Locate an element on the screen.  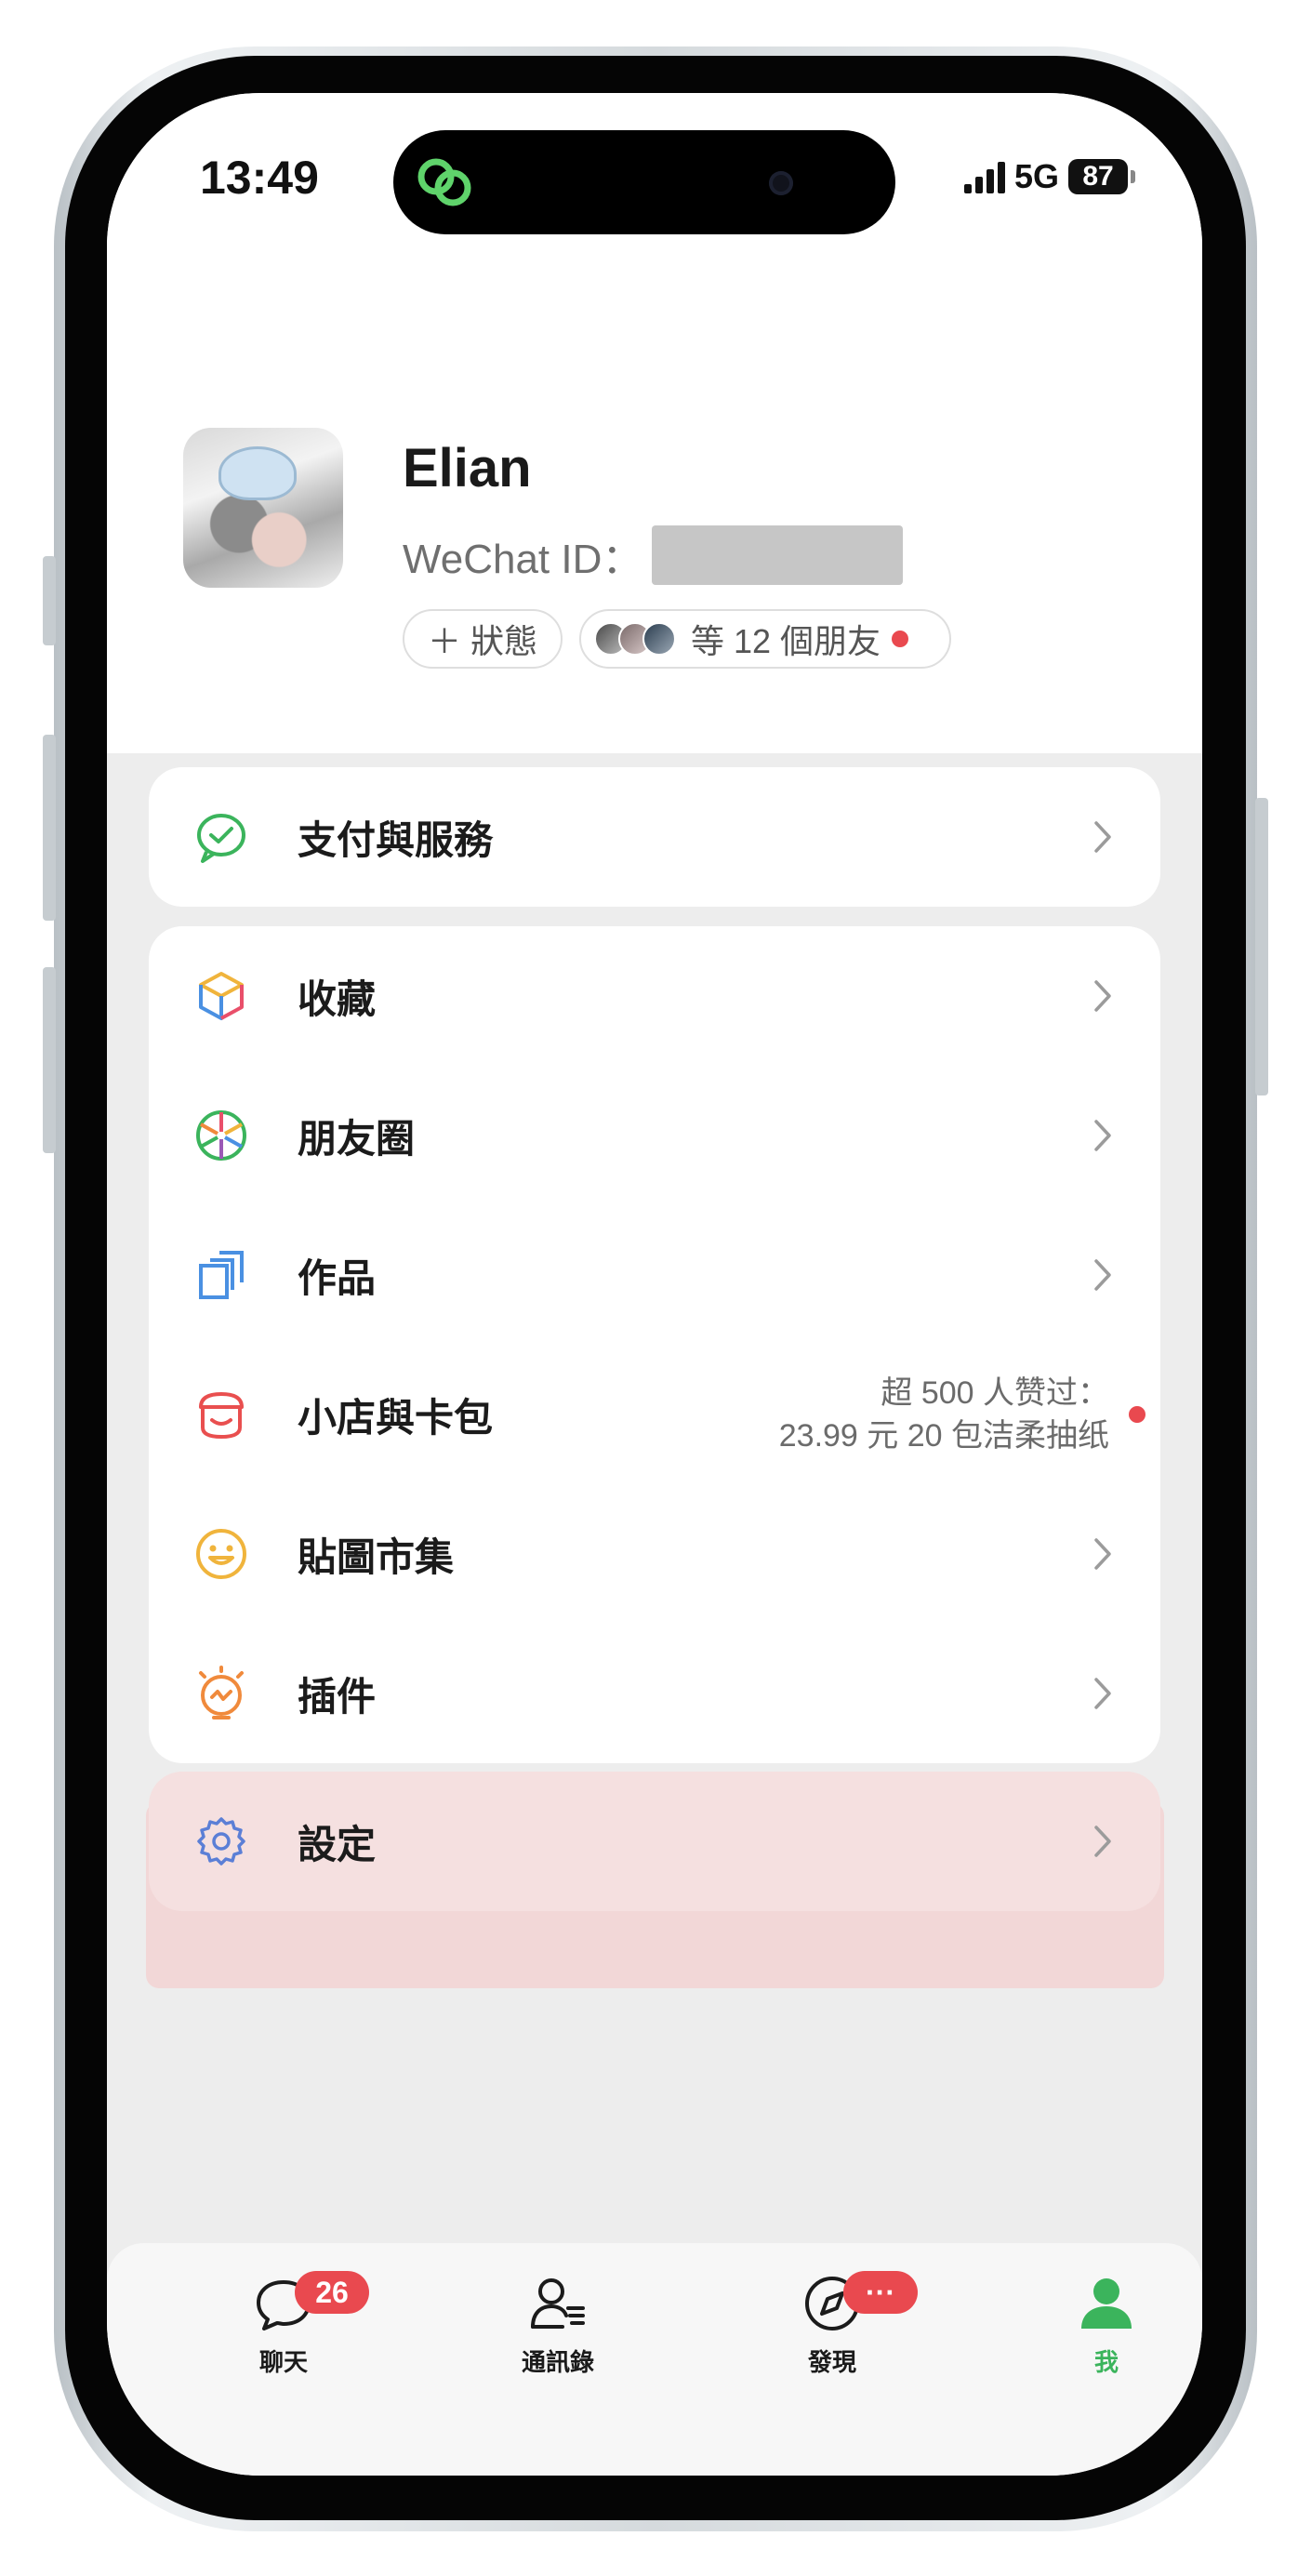
settings-card: 設定 is located at coordinates (654, 1841).